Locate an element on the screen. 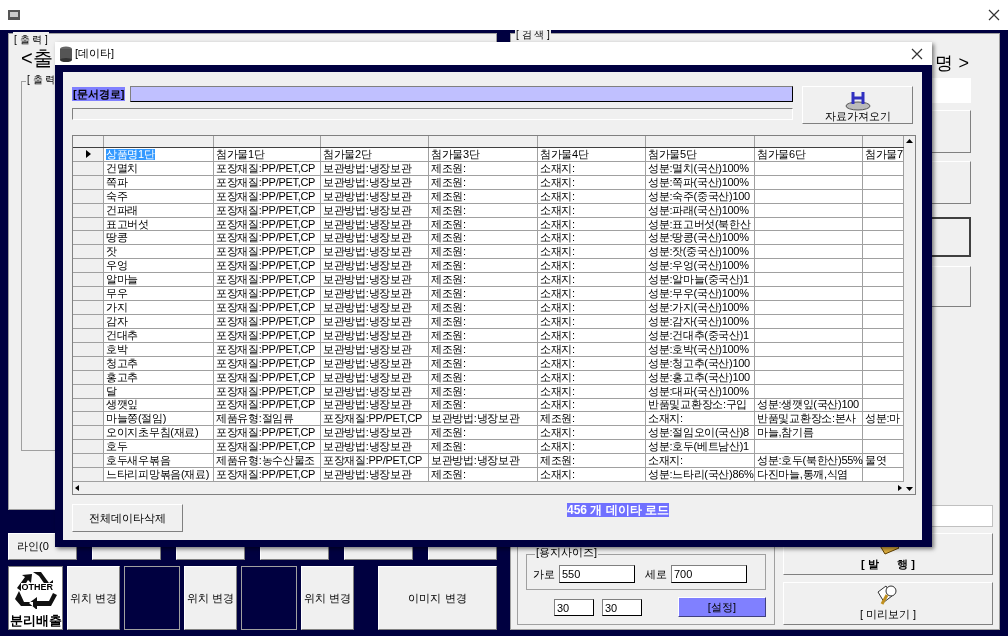  table-cell: 가지 is located at coordinates (159, 308).